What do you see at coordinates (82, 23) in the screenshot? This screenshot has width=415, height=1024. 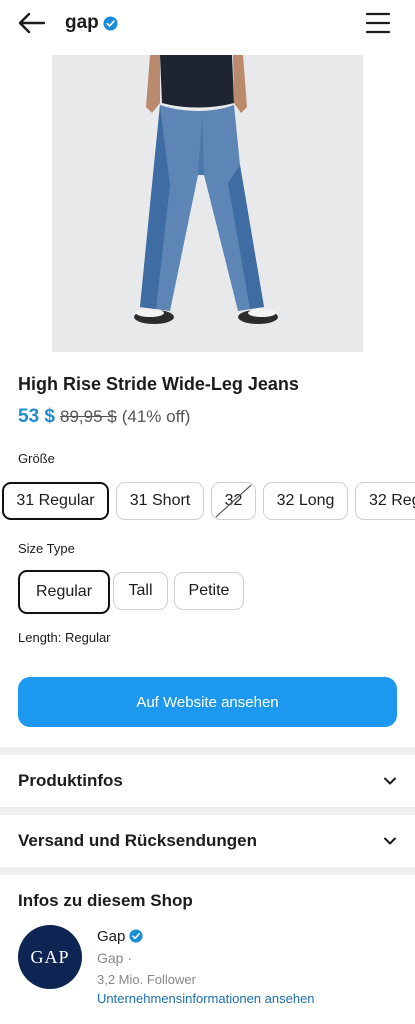 I see `brand-name: gap` at bounding box center [82, 23].